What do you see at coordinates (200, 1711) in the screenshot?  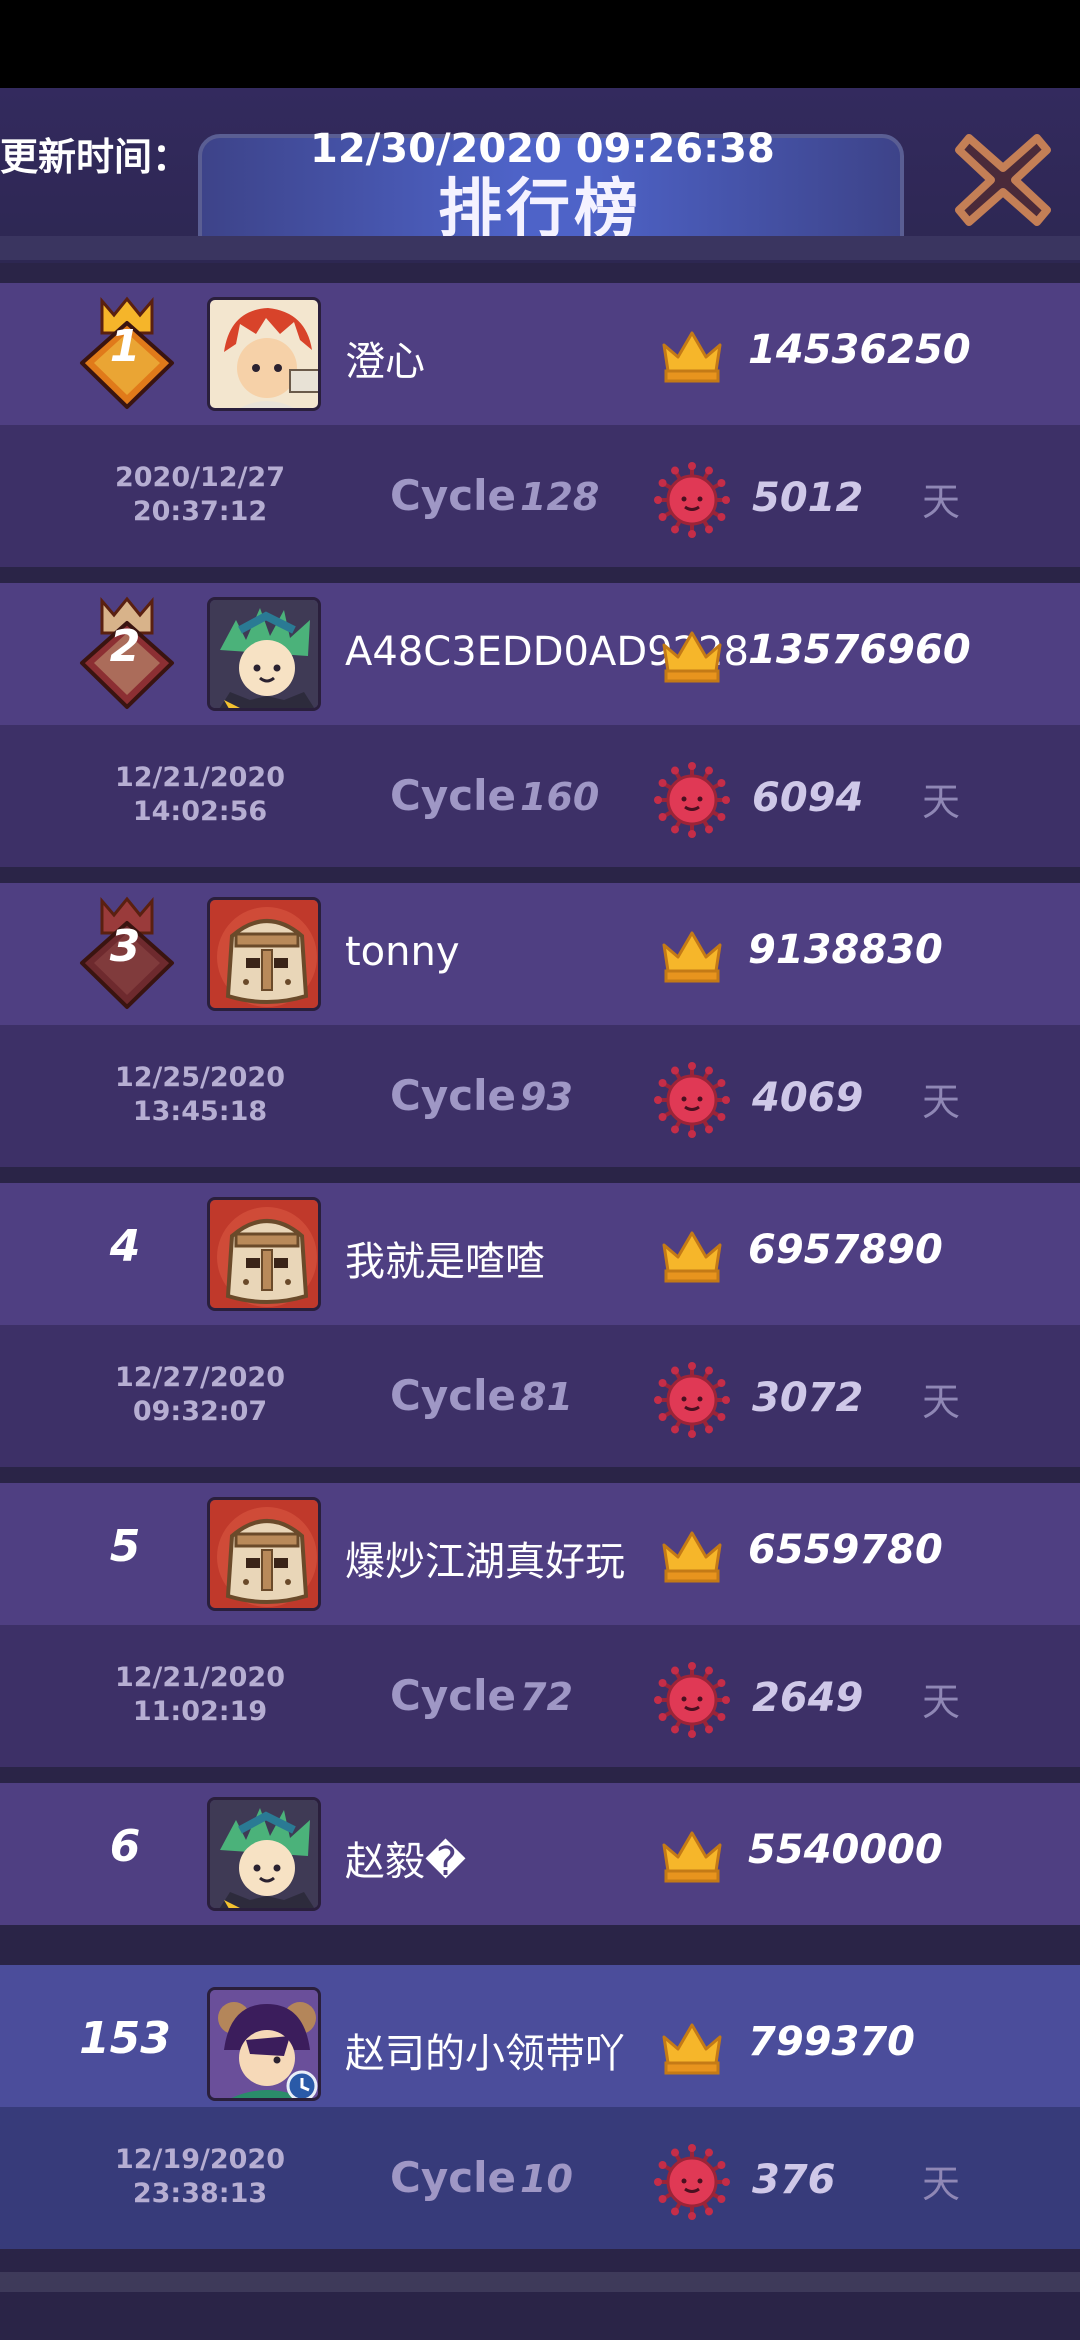 I see `record-time: 11:02:19` at bounding box center [200, 1711].